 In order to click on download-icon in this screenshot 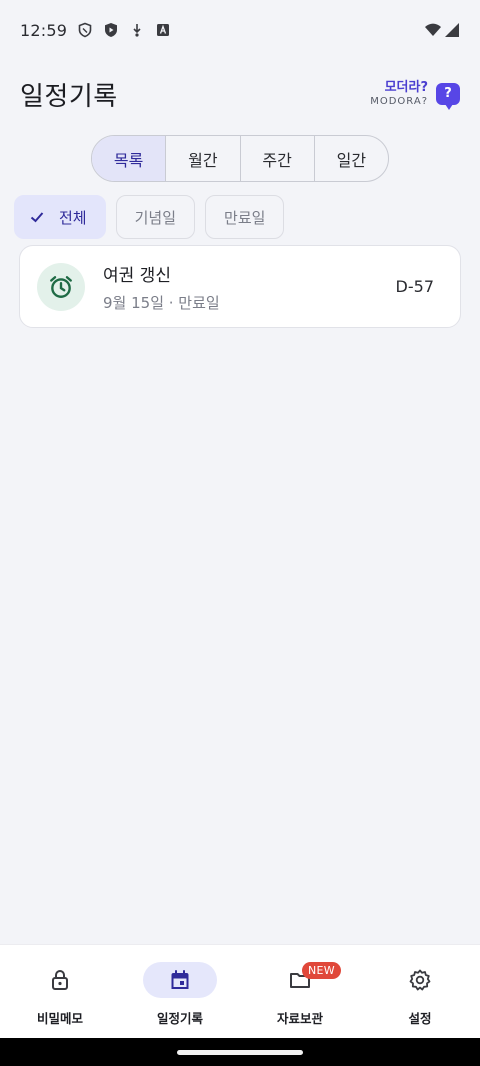, I will do `click(137, 30)`.